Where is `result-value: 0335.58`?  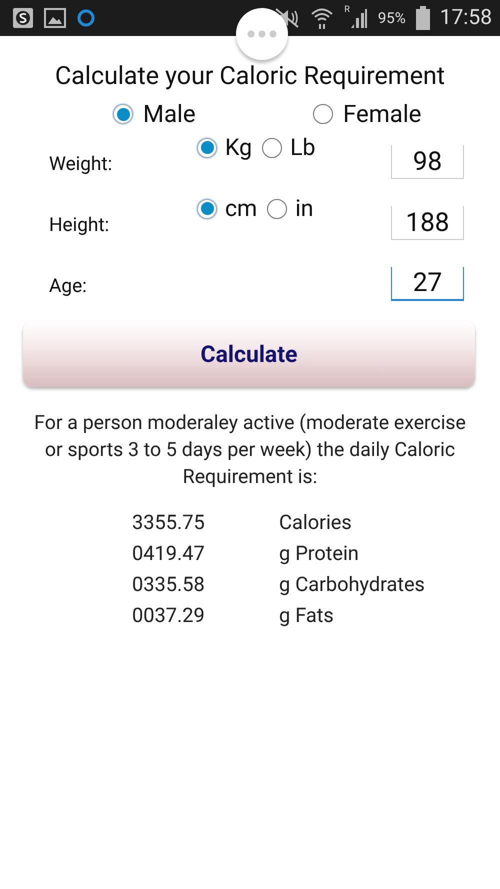
result-value: 0335.58 is located at coordinates (169, 584).